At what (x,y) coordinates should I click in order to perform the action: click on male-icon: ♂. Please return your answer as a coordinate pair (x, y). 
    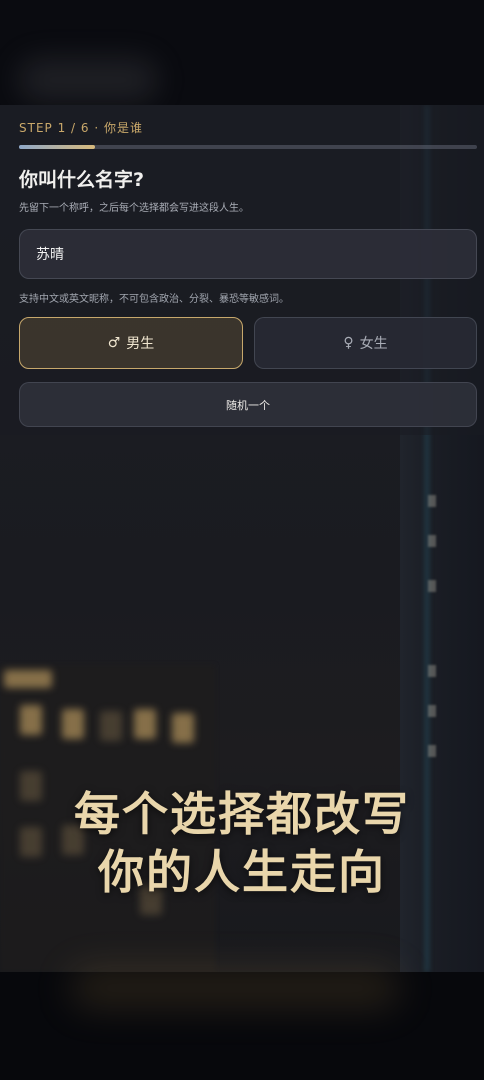
    Looking at the image, I should click on (114, 343).